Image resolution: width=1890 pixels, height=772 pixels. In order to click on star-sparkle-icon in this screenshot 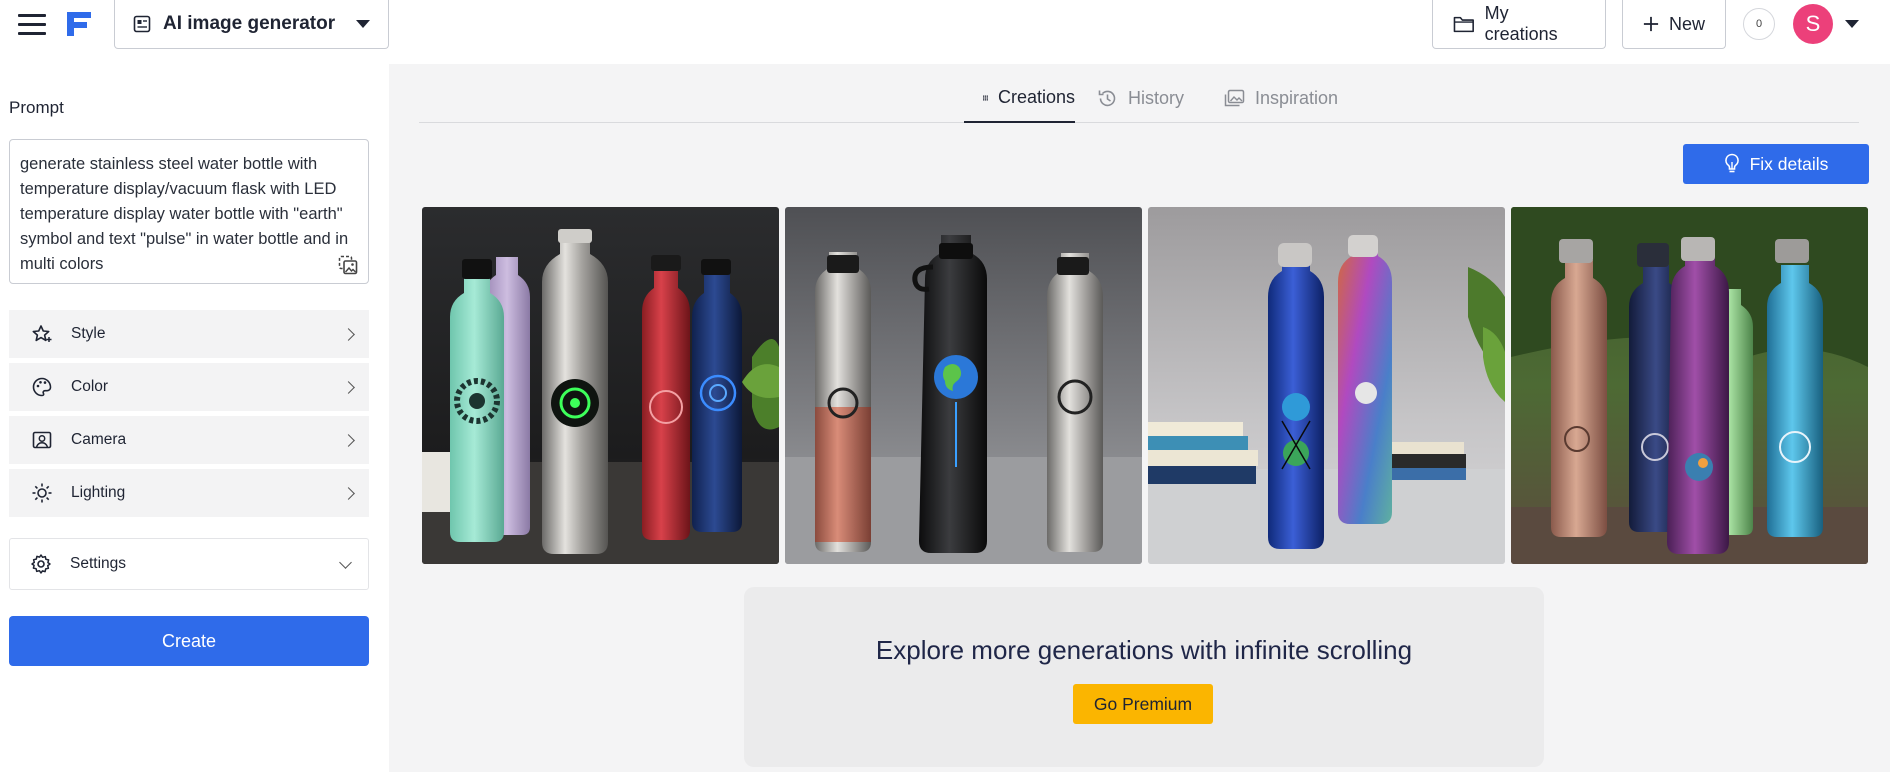, I will do `click(42, 333)`.